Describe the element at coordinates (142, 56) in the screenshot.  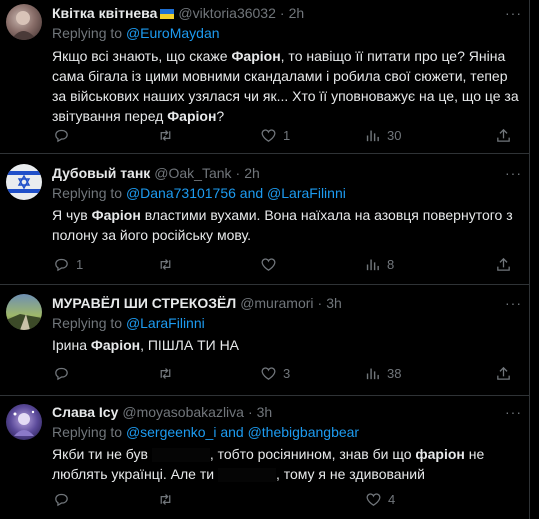
I see `text-segment: Якщо всі знають, що скаже` at that location.